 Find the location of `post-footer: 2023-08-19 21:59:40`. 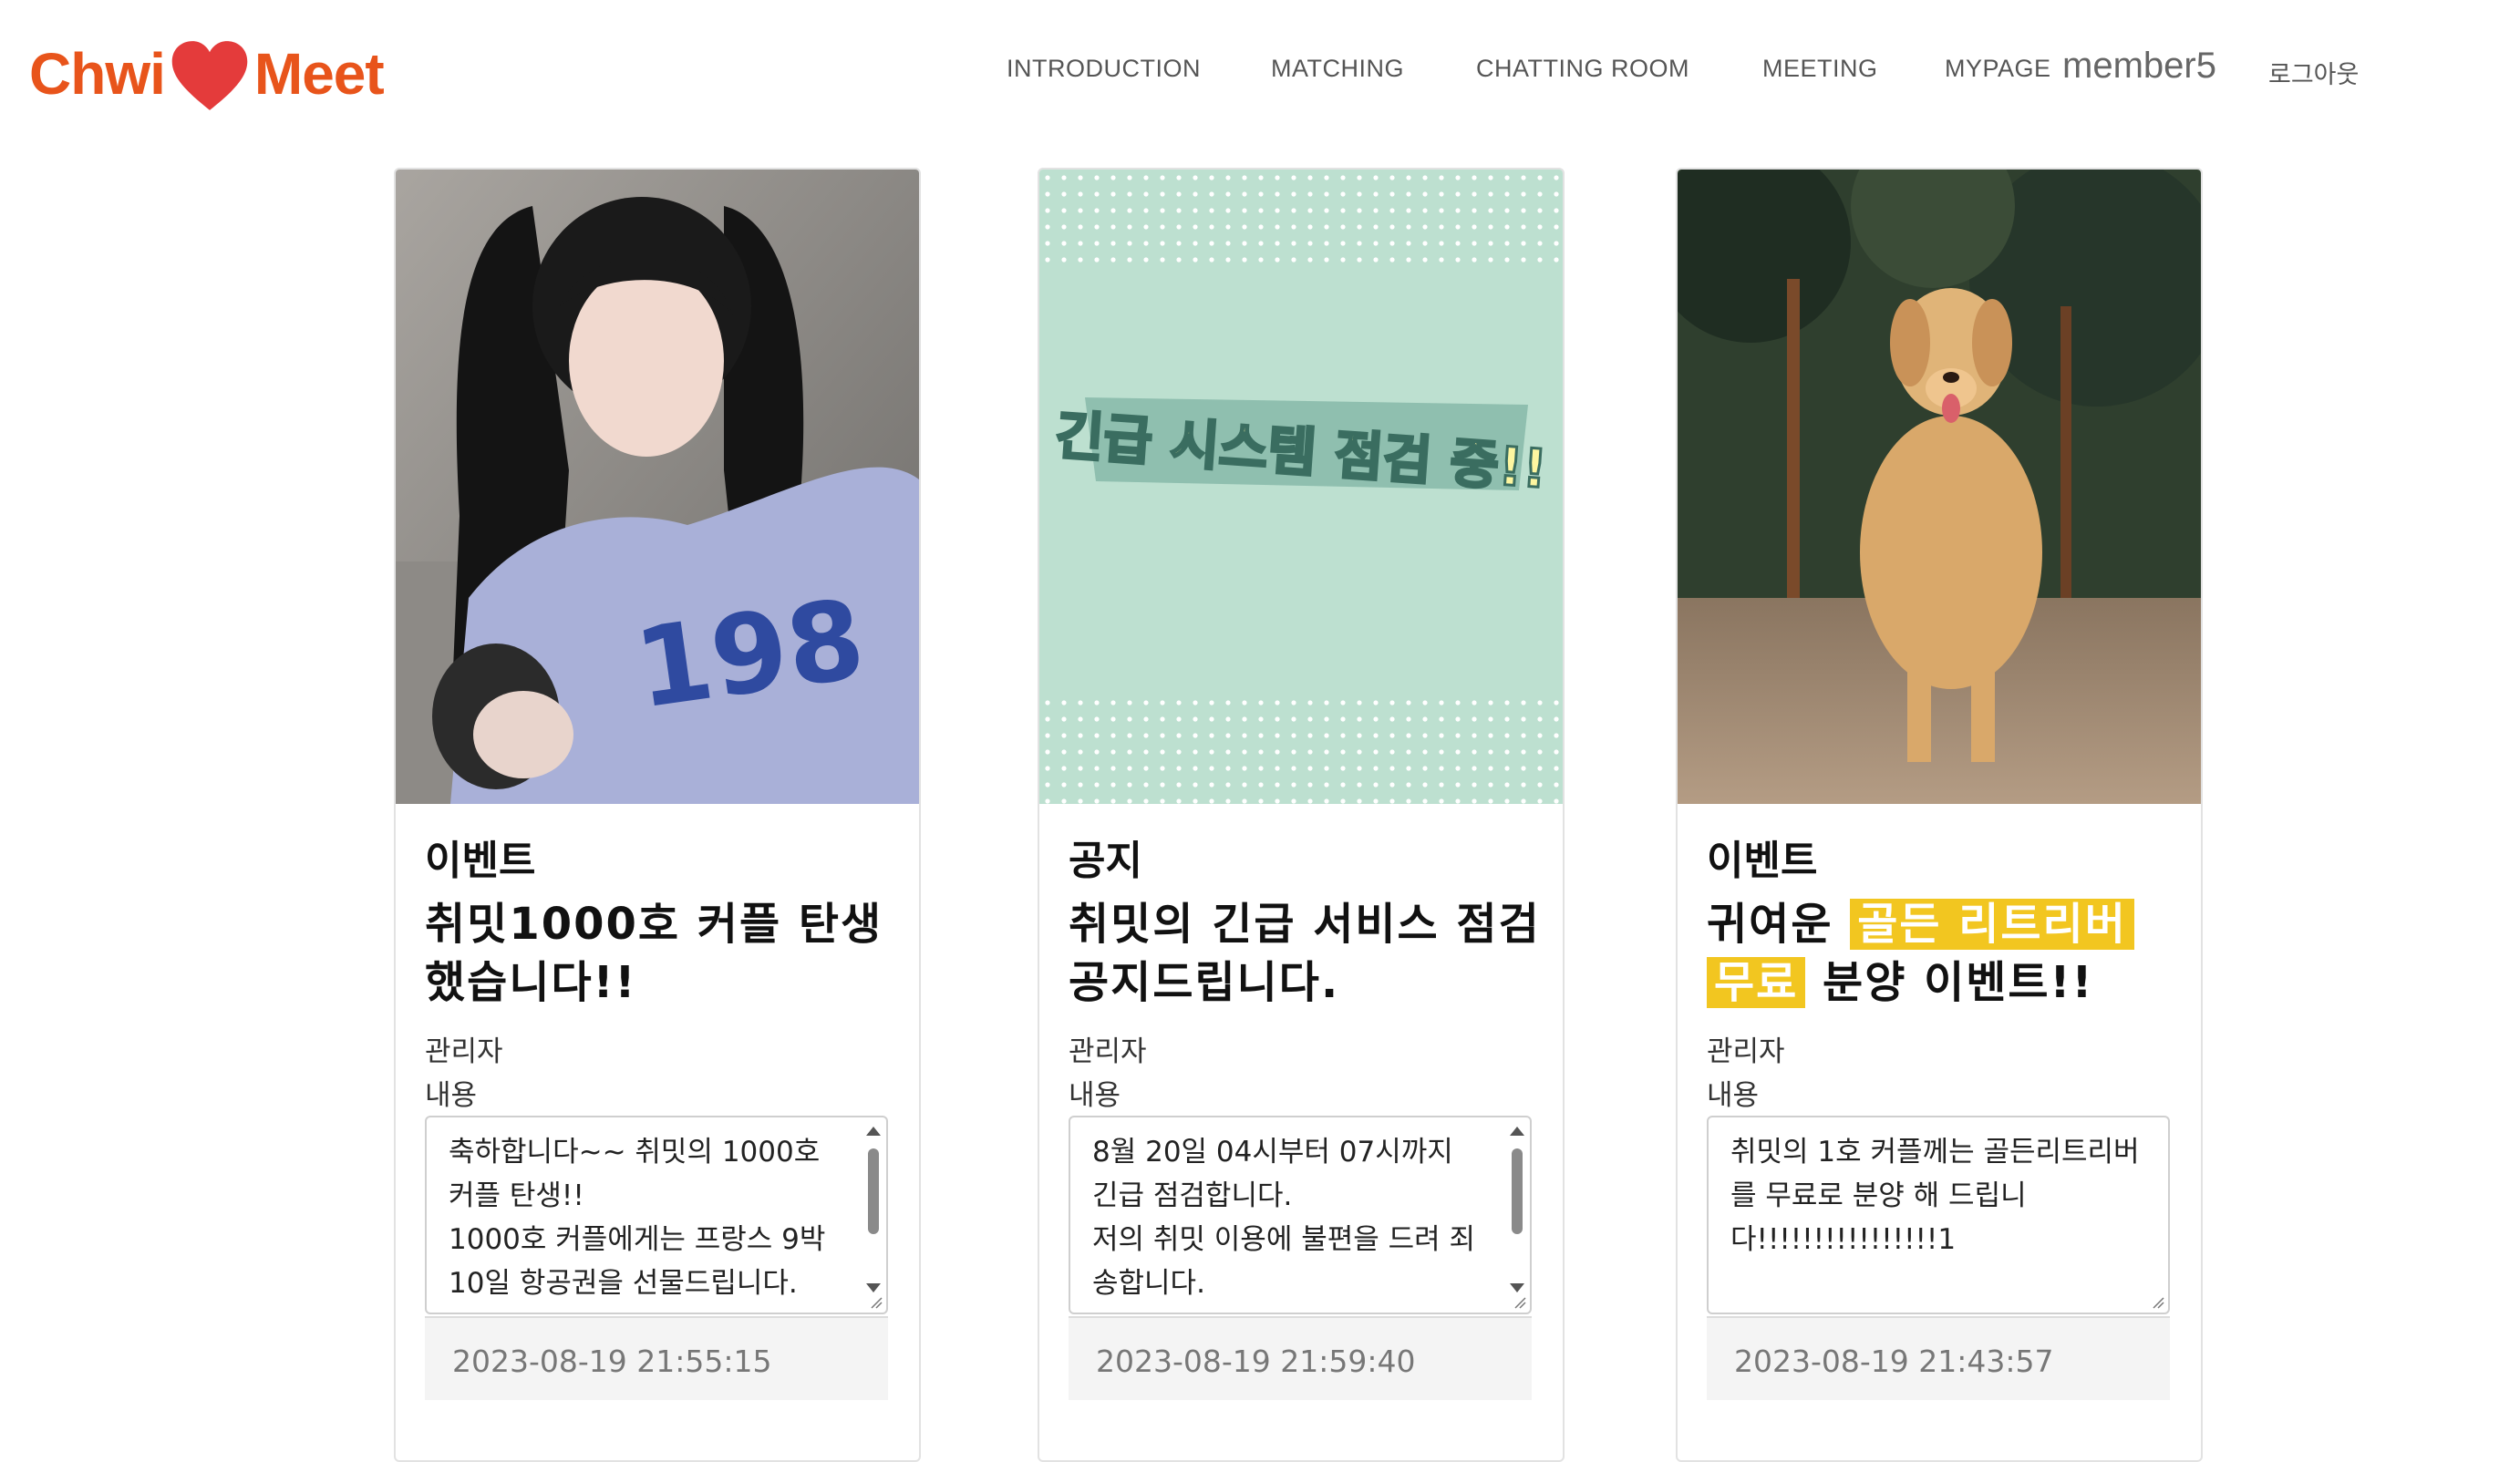

post-footer: 2023-08-19 21:59:40 is located at coordinates (1301, 1358).